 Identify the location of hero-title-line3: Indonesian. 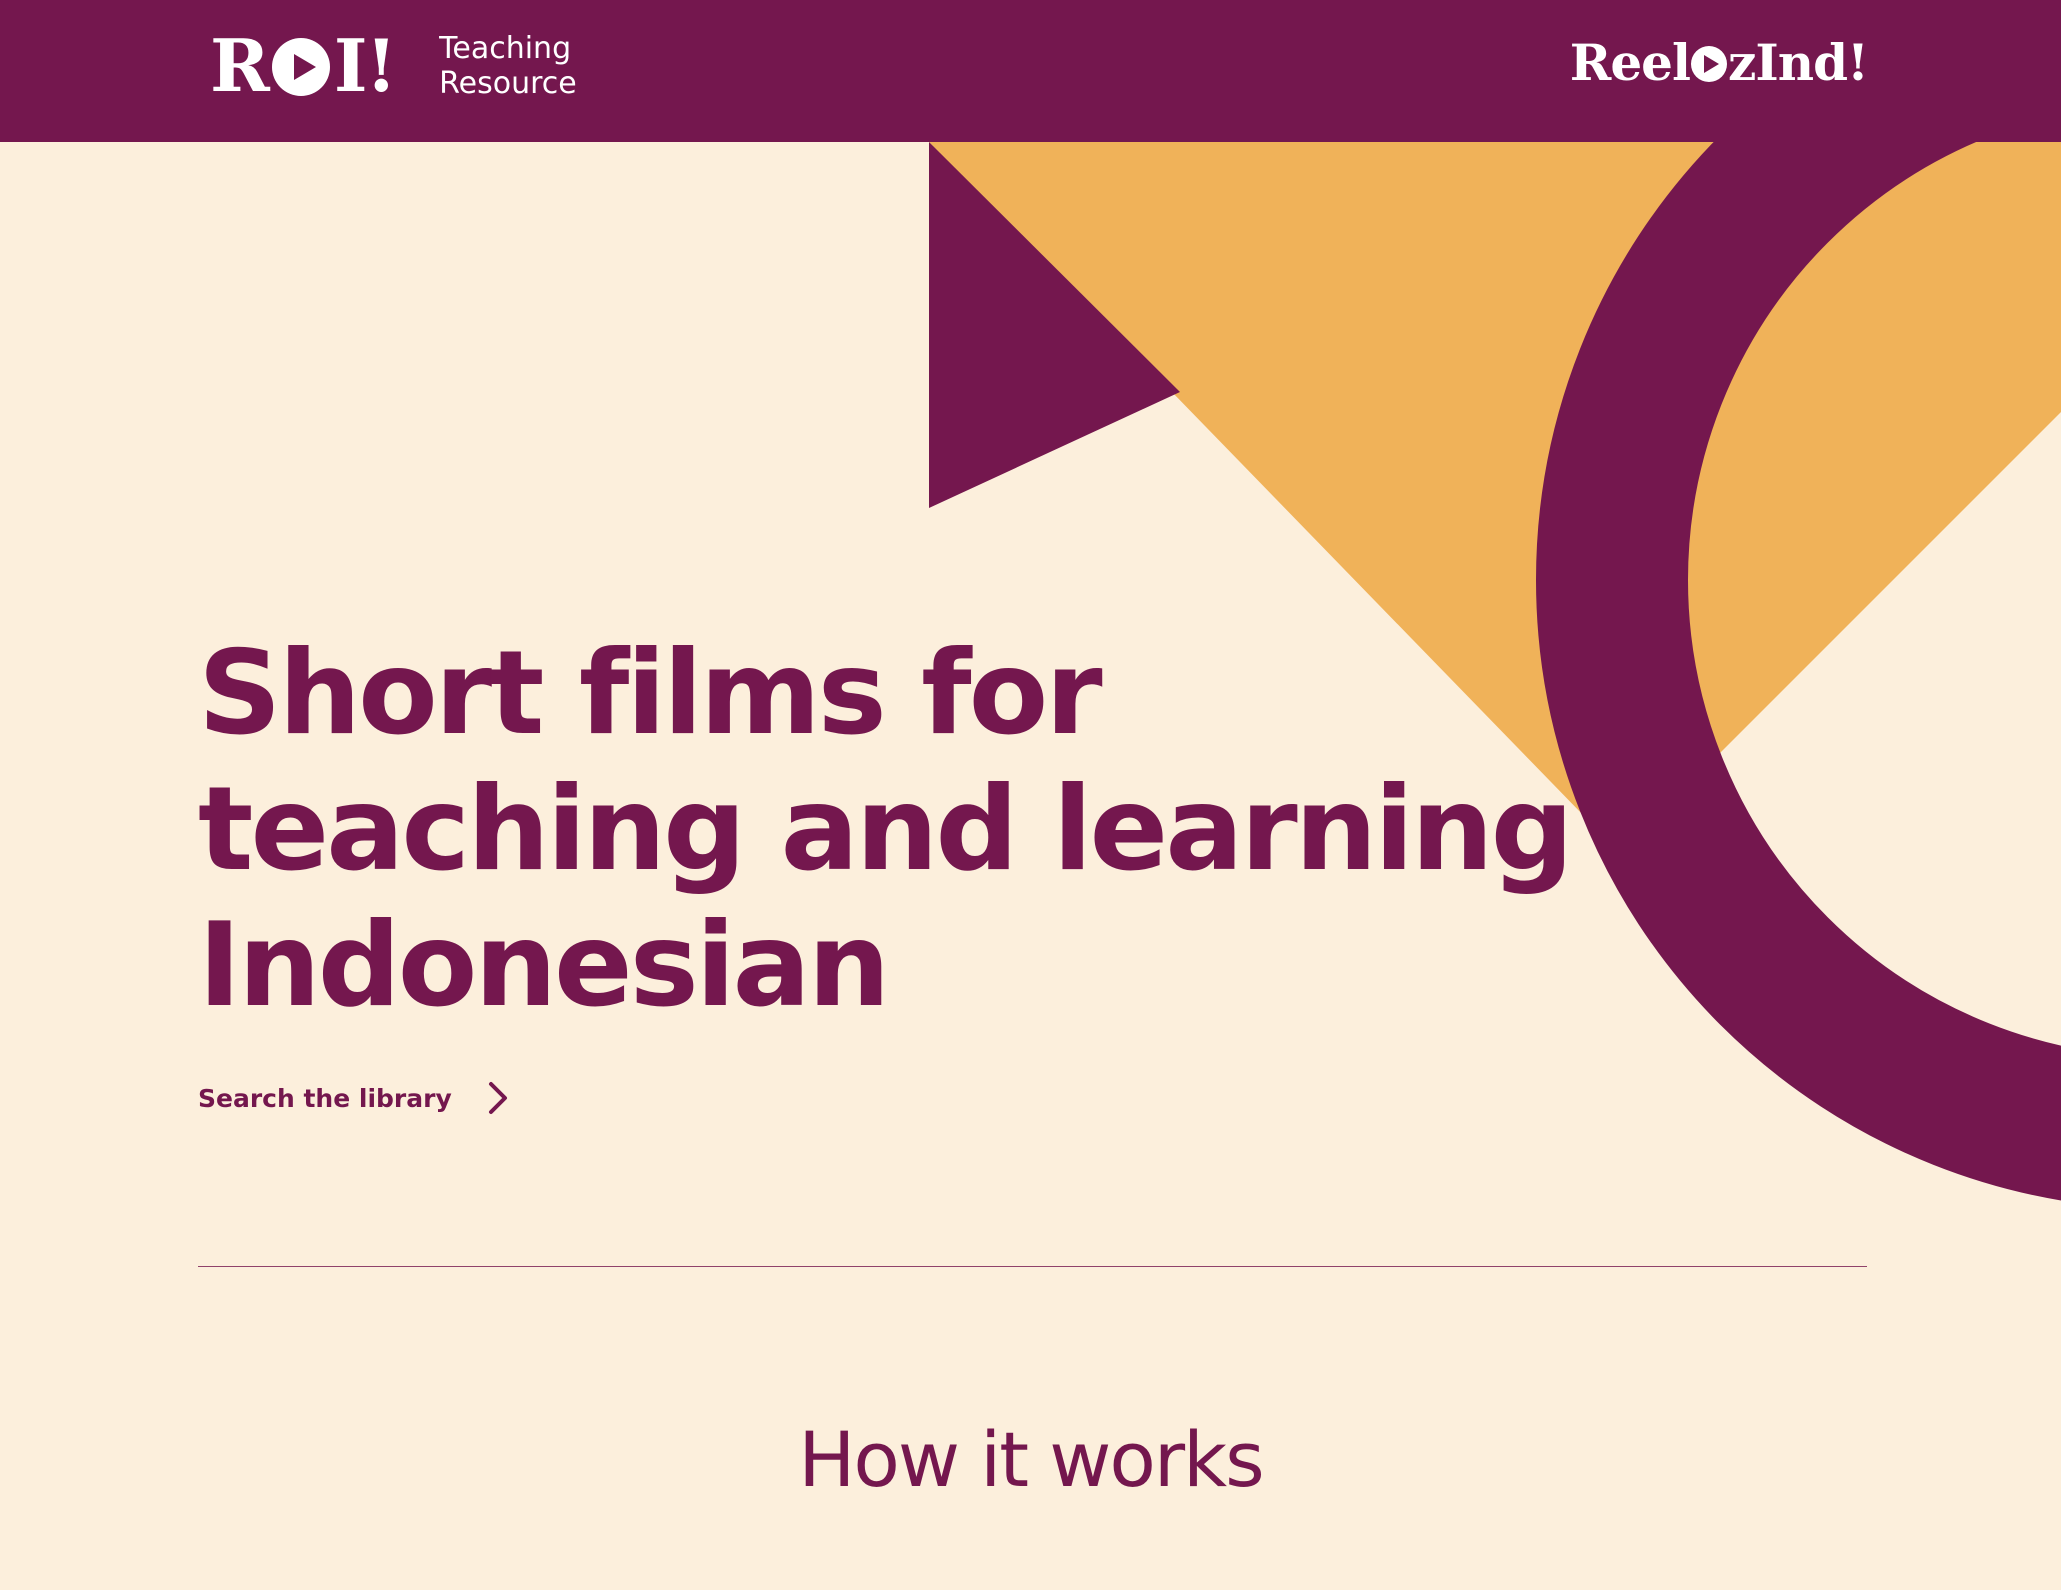
(544, 965).